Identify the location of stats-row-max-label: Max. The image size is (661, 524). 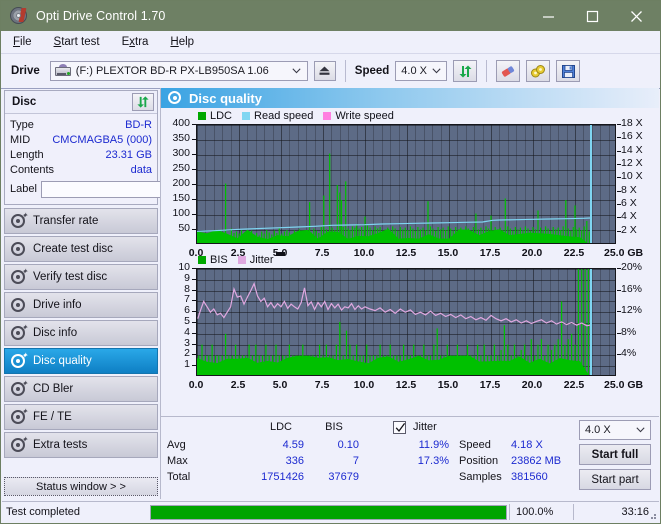
(177, 461).